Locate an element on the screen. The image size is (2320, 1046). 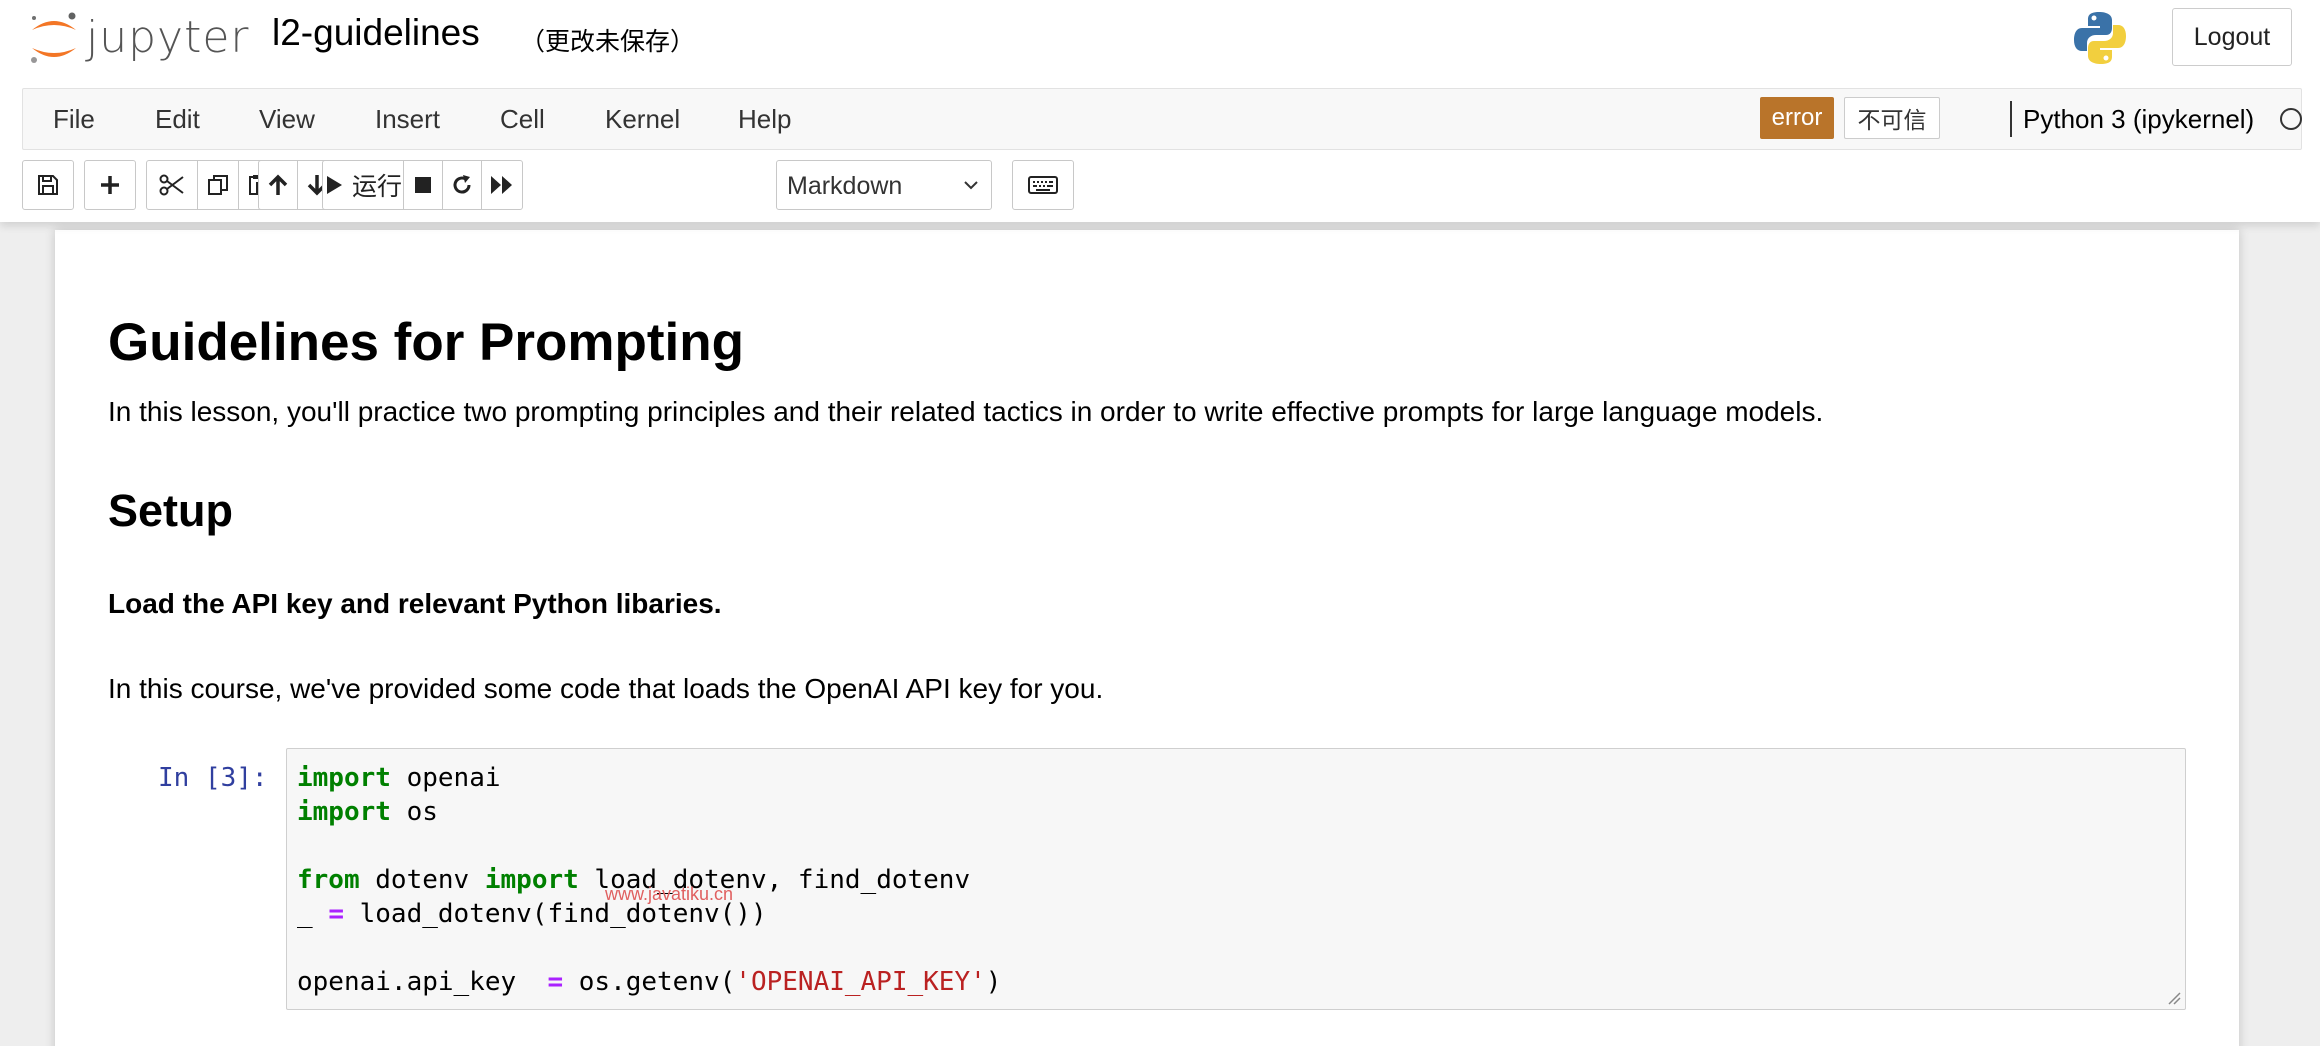
save-icon is located at coordinates (48, 185).